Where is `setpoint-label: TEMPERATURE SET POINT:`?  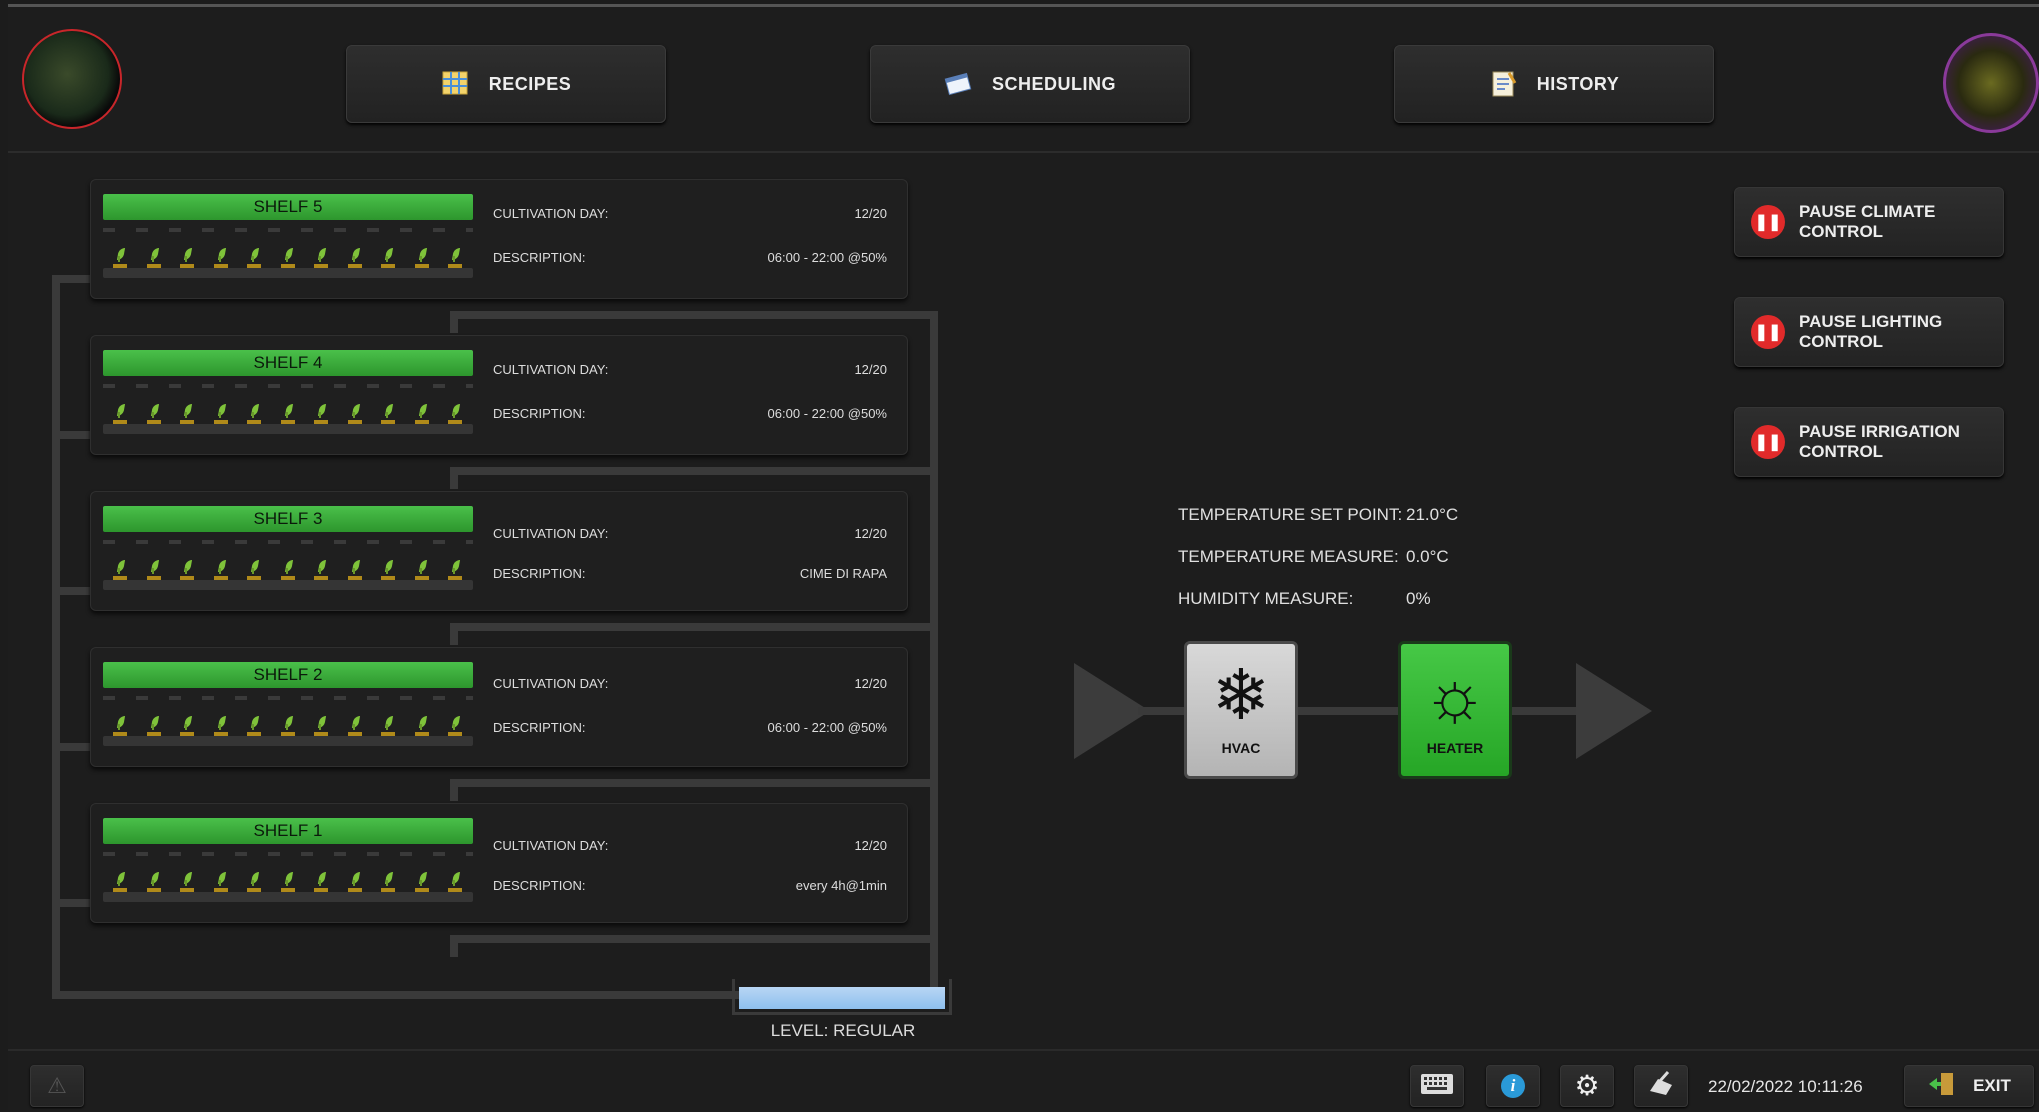 setpoint-label: TEMPERATURE SET POINT: is located at coordinates (1290, 514).